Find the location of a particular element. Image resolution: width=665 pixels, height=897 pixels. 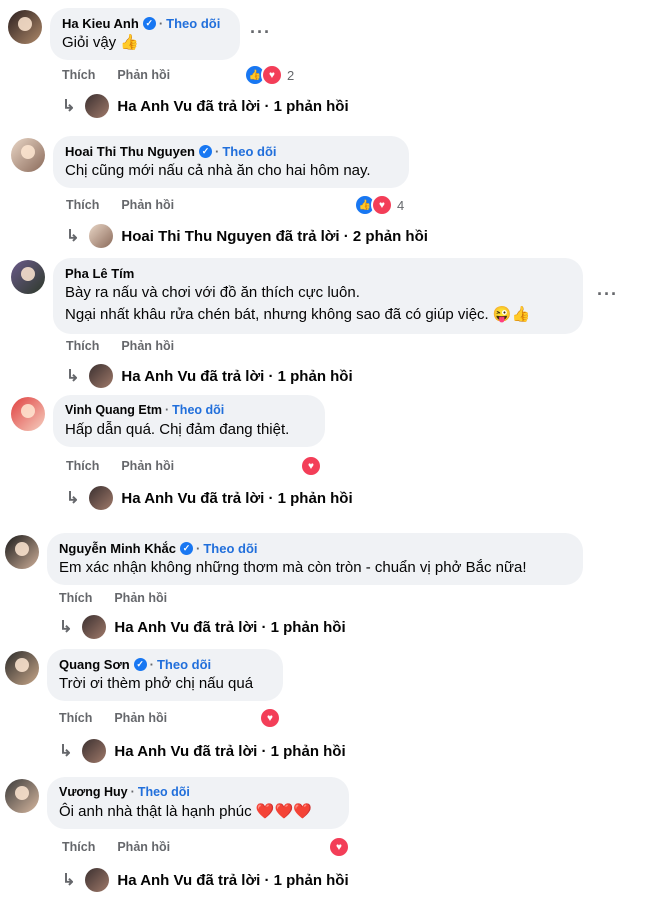

red-heart-emoji-icon: ❤️❤️❤️ is located at coordinates (283, 811).